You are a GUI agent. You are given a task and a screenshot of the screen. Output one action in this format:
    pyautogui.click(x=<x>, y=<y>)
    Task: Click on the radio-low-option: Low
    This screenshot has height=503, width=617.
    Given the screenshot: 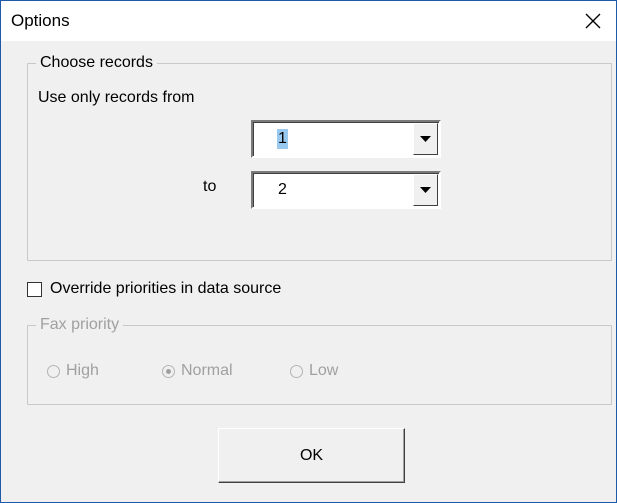 What is the action you would take?
    pyautogui.click(x=314, y=371)
    